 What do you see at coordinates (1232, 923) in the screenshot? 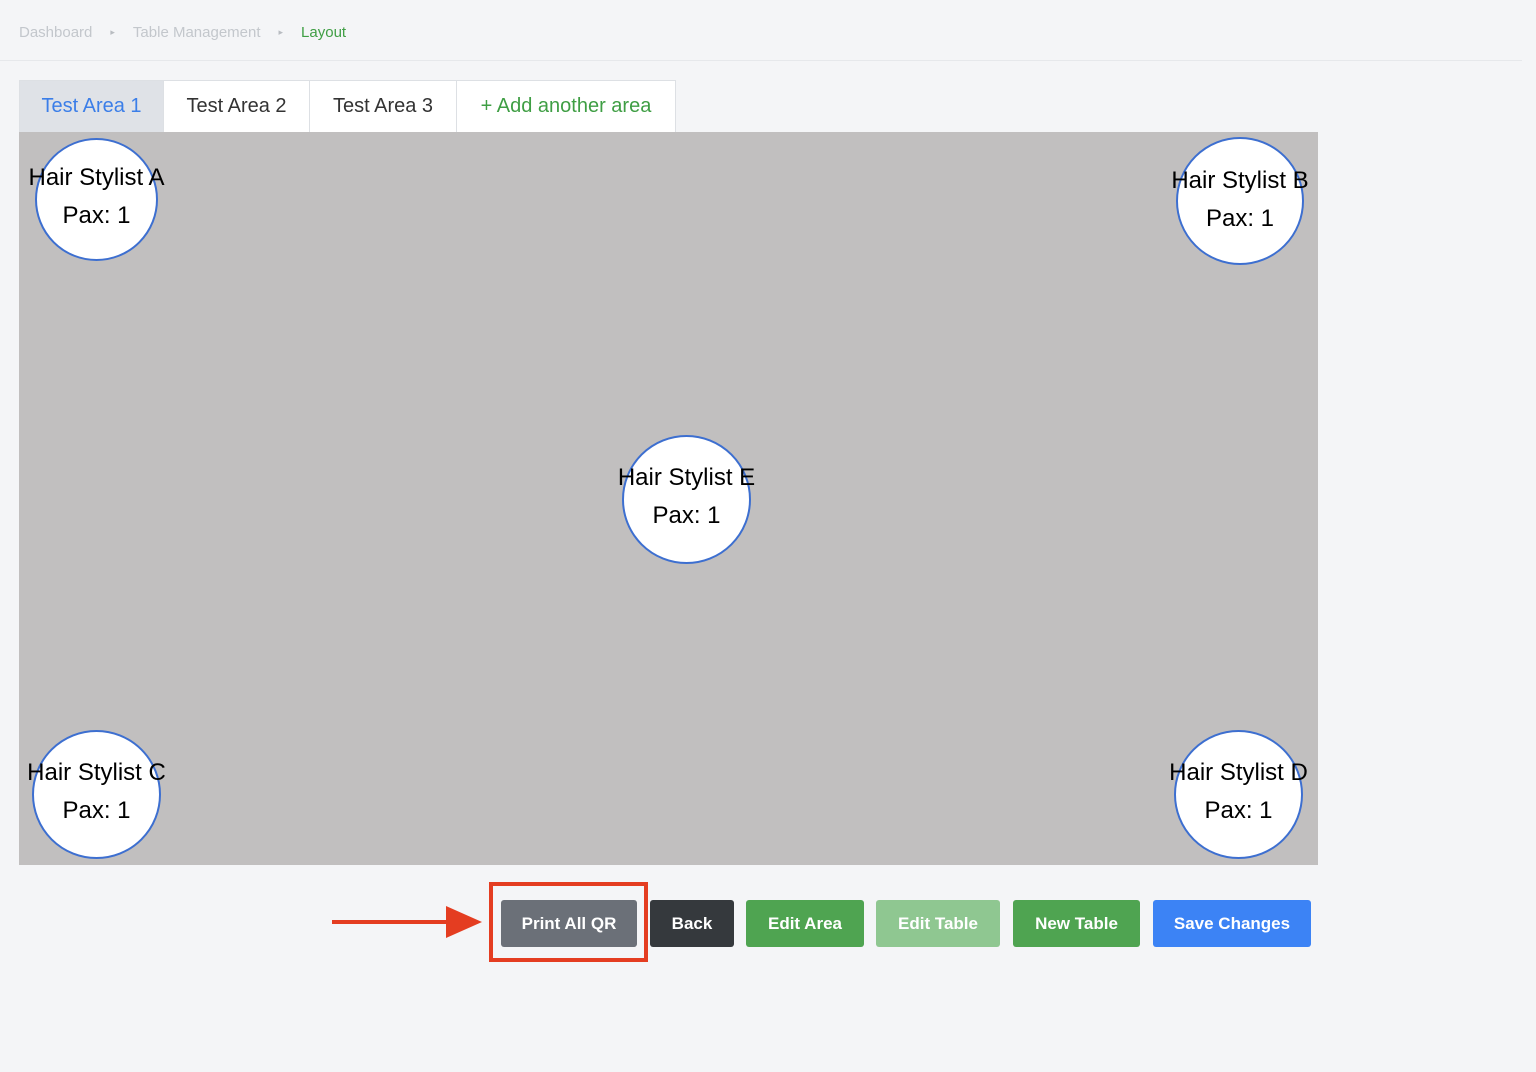
I see `save-changes-button: Save Changes` at bounding box center [1232, 923].